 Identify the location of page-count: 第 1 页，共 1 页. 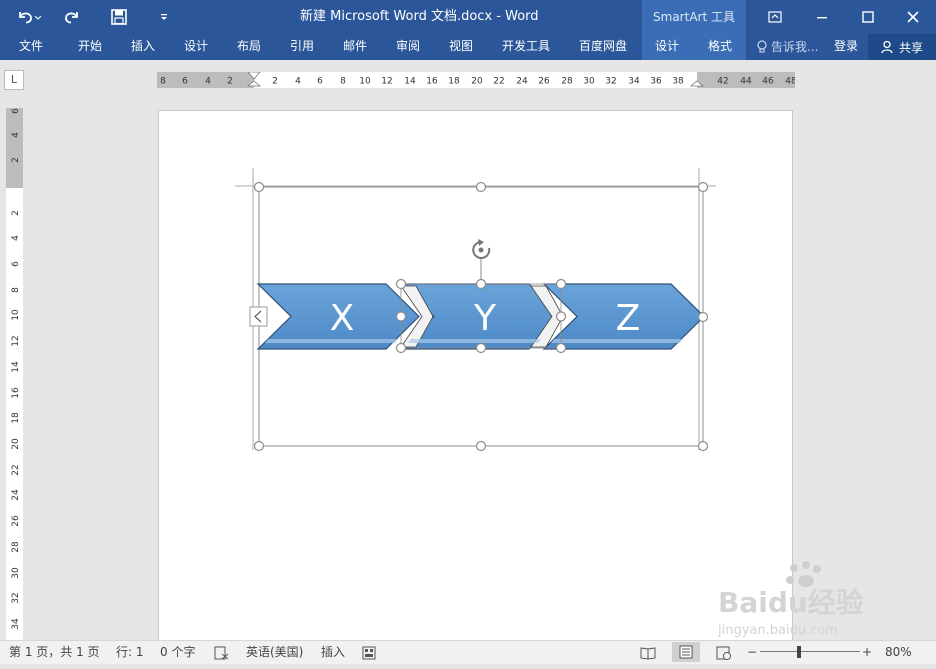
(54, 652).